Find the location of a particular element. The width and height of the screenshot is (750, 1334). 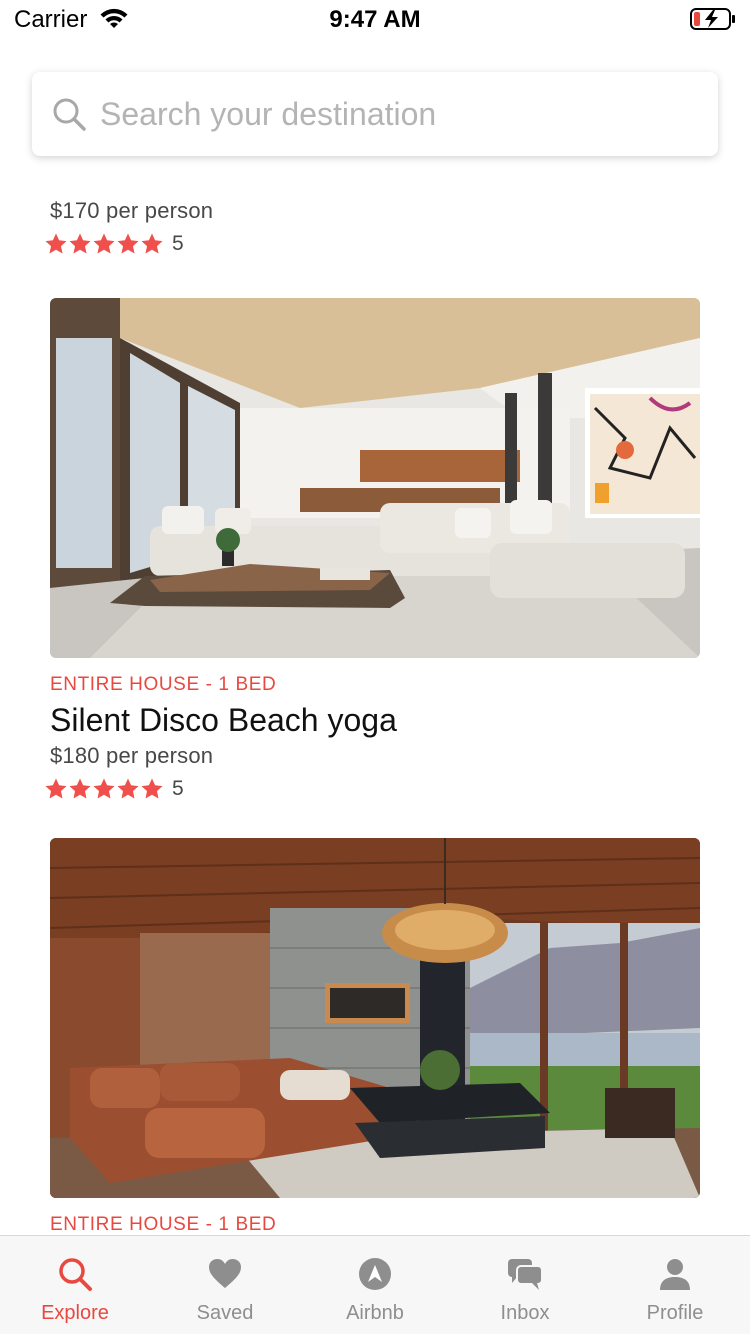

tab-label: Airbnb is located at coordinates (375, 1313).